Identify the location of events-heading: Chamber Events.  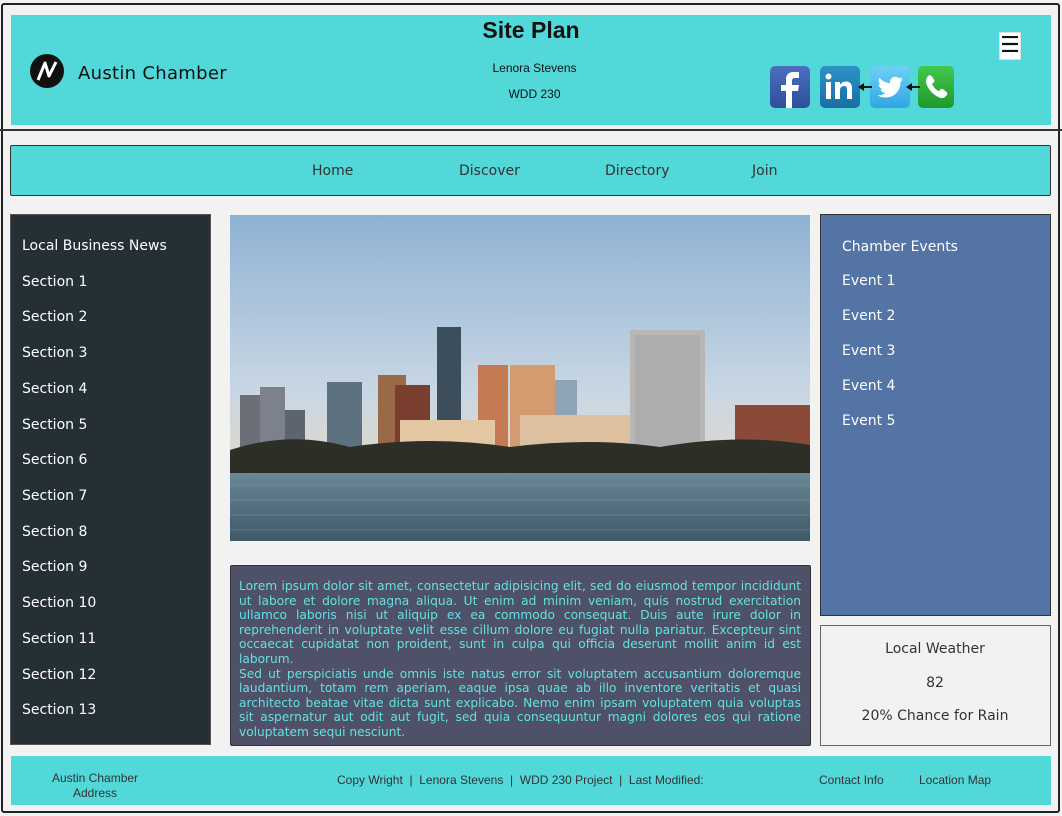
(900, 247).